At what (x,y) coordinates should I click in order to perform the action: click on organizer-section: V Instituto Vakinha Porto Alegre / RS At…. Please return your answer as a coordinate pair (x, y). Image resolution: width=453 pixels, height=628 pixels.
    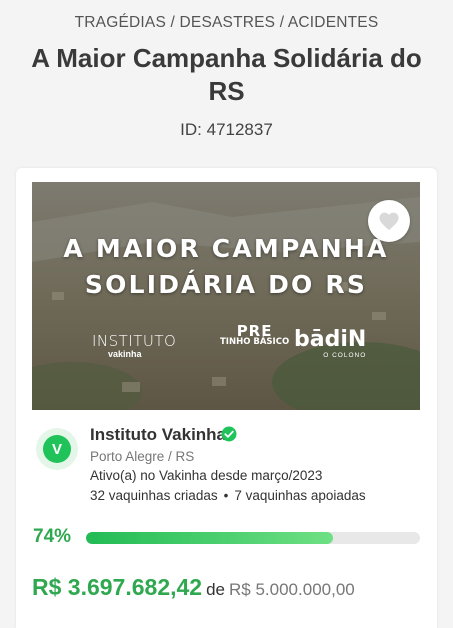
    Looking at the image, I should click on (229, 467).